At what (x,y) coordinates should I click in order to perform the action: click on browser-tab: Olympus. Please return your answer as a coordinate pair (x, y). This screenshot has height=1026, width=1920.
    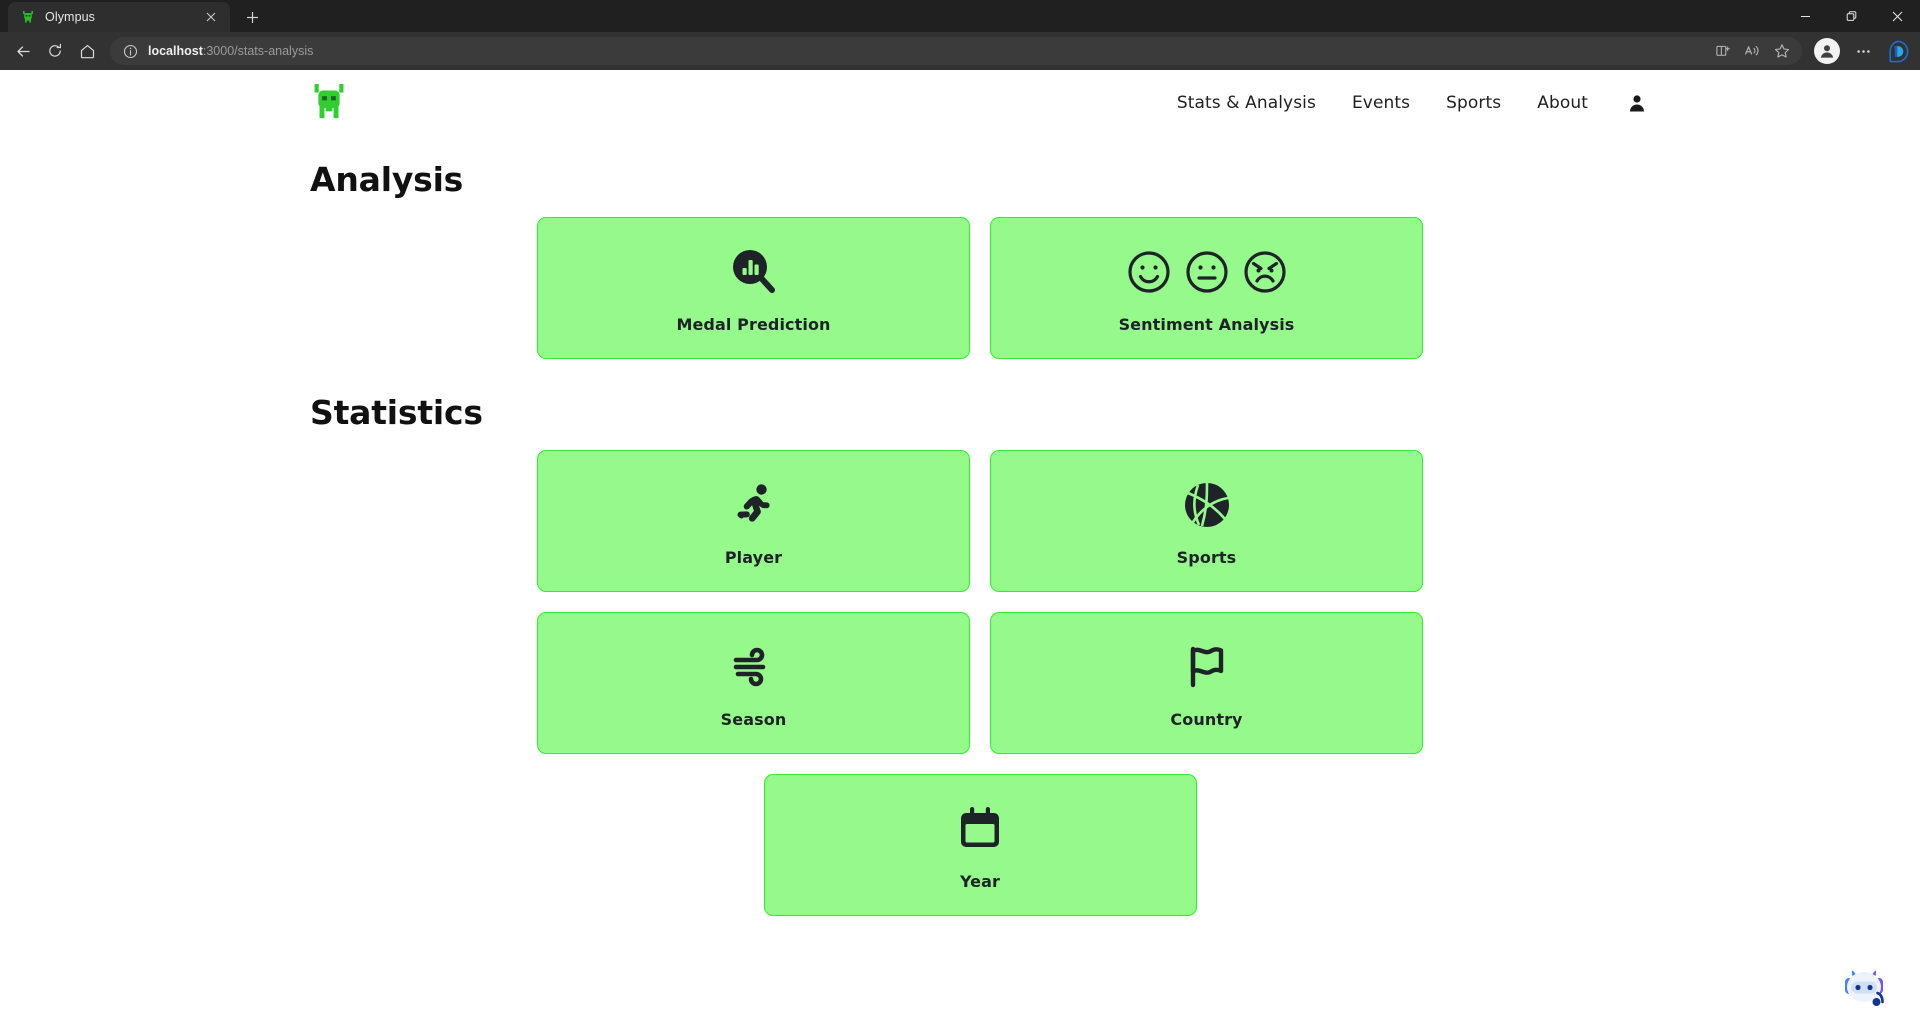
    Looking at the image, I should click on (119, 17).